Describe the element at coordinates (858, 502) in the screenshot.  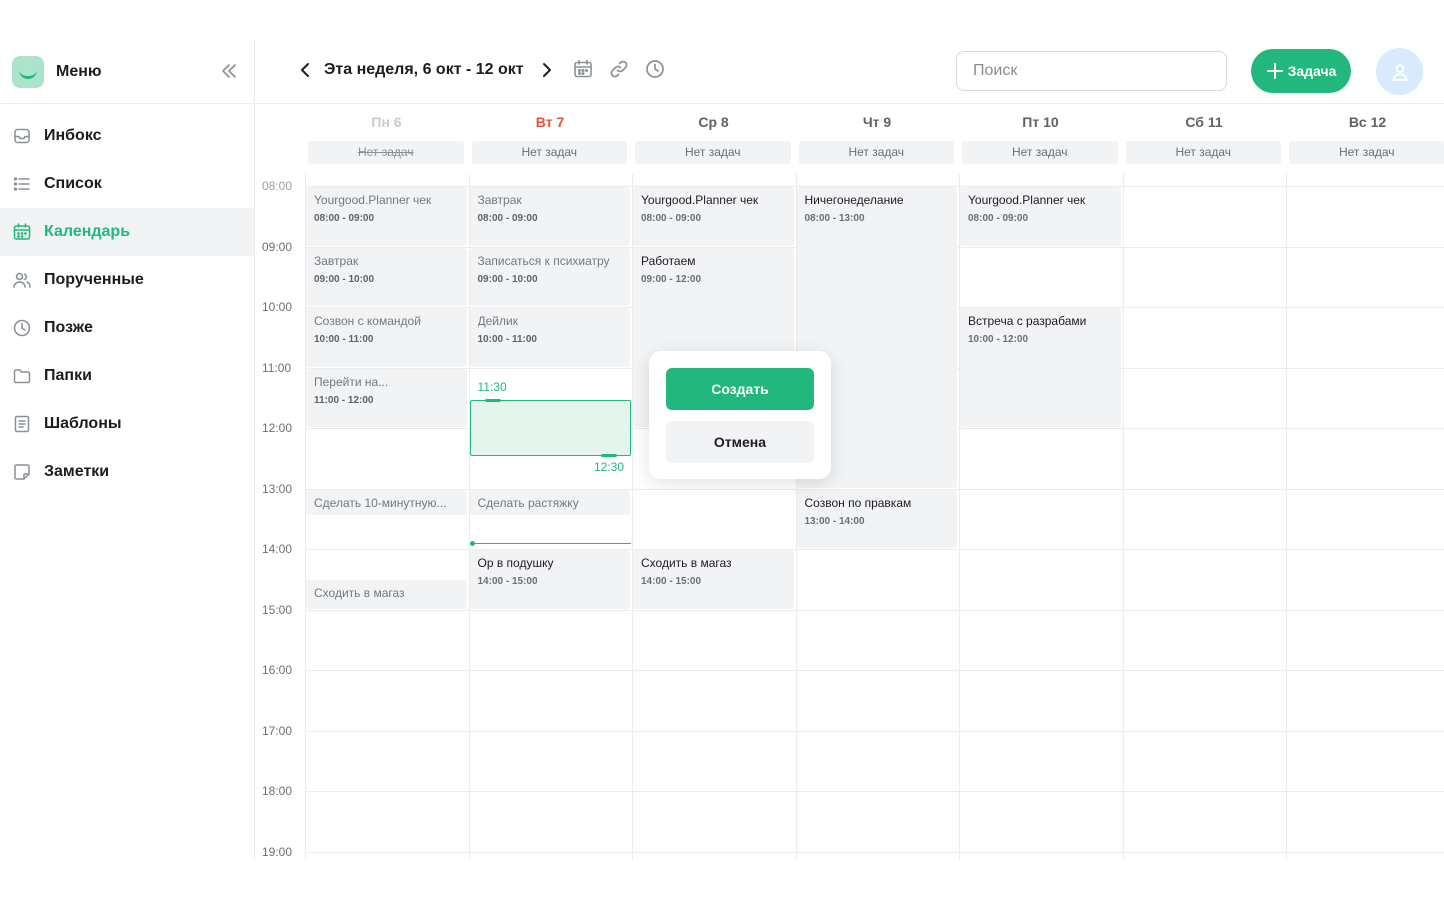
I see `event-title: Созвон по правкам` at that location.